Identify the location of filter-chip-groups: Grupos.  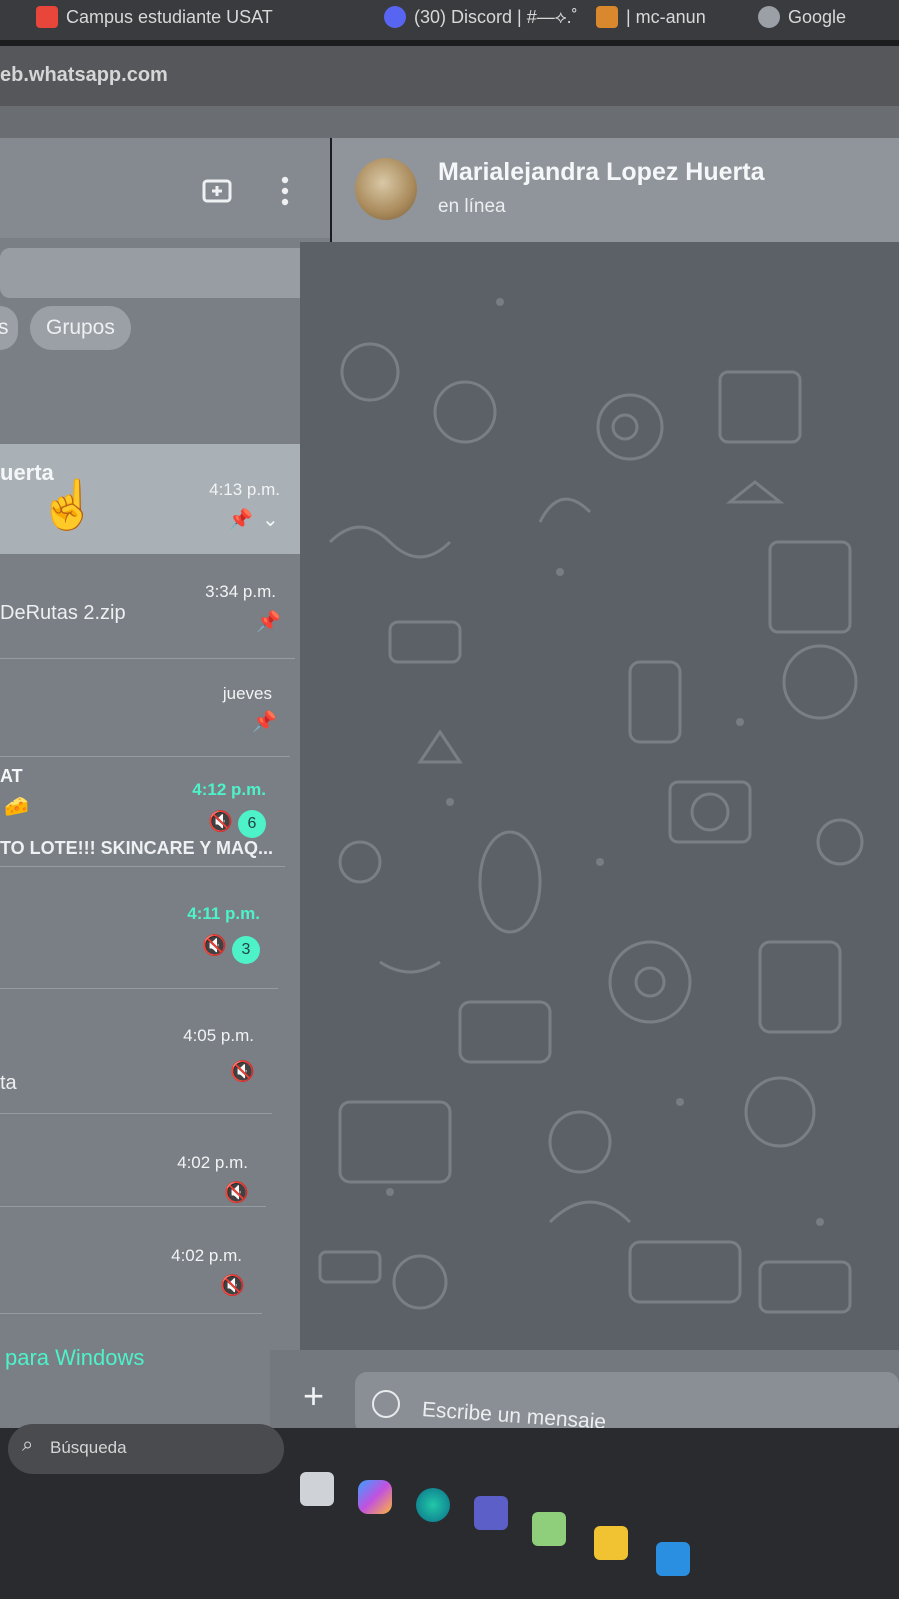
(80, 328).